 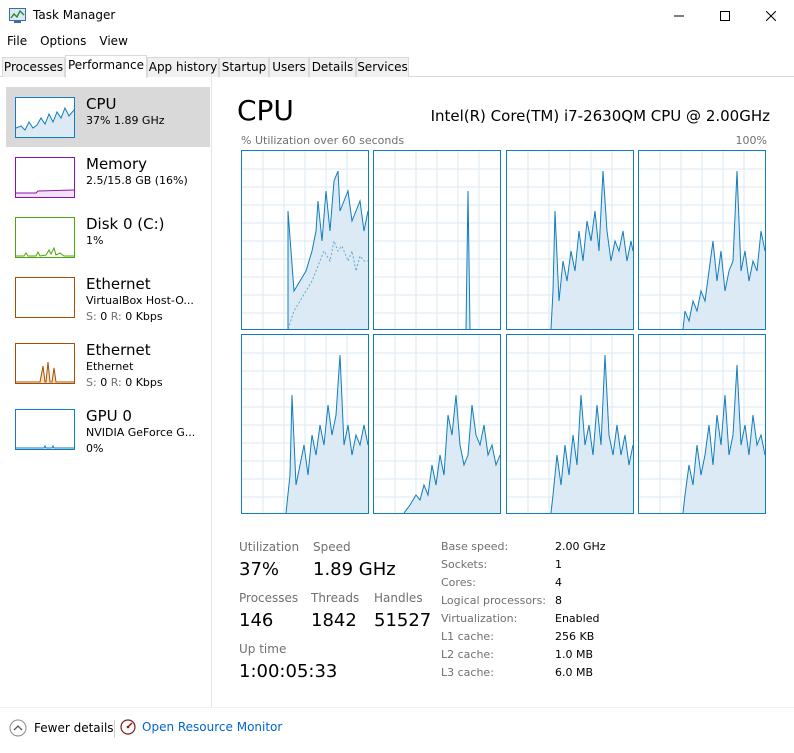 What do you see at coordinates (269, 598) in the screenshot?
I see `processes-label: Processes` at bounding box center [269, 598].